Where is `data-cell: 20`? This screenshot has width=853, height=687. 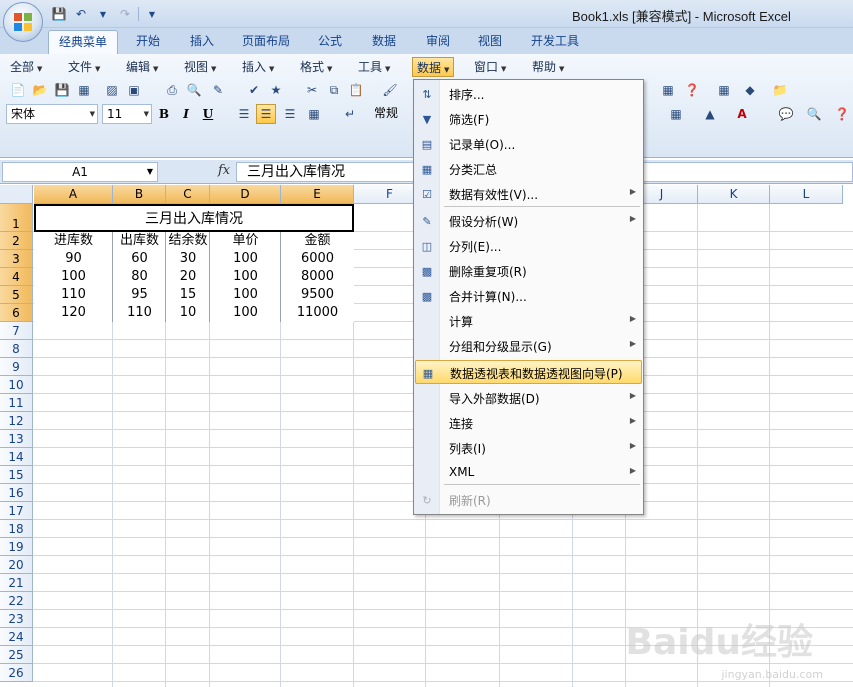 data-cell: 20 is located at coordinates (188, 277).